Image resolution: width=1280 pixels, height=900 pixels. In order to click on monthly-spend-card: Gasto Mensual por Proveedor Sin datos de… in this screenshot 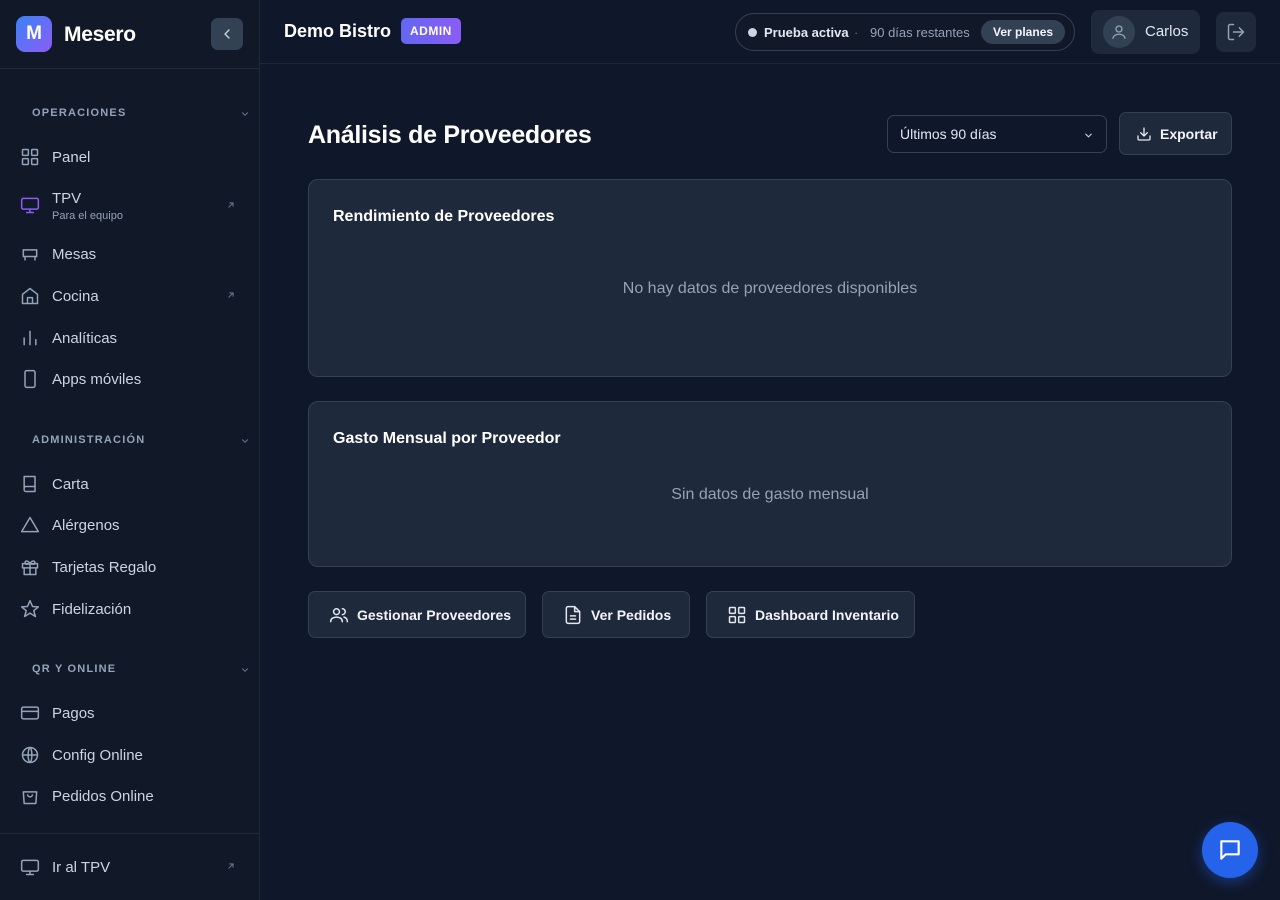, I will do `click(770, 484)`.